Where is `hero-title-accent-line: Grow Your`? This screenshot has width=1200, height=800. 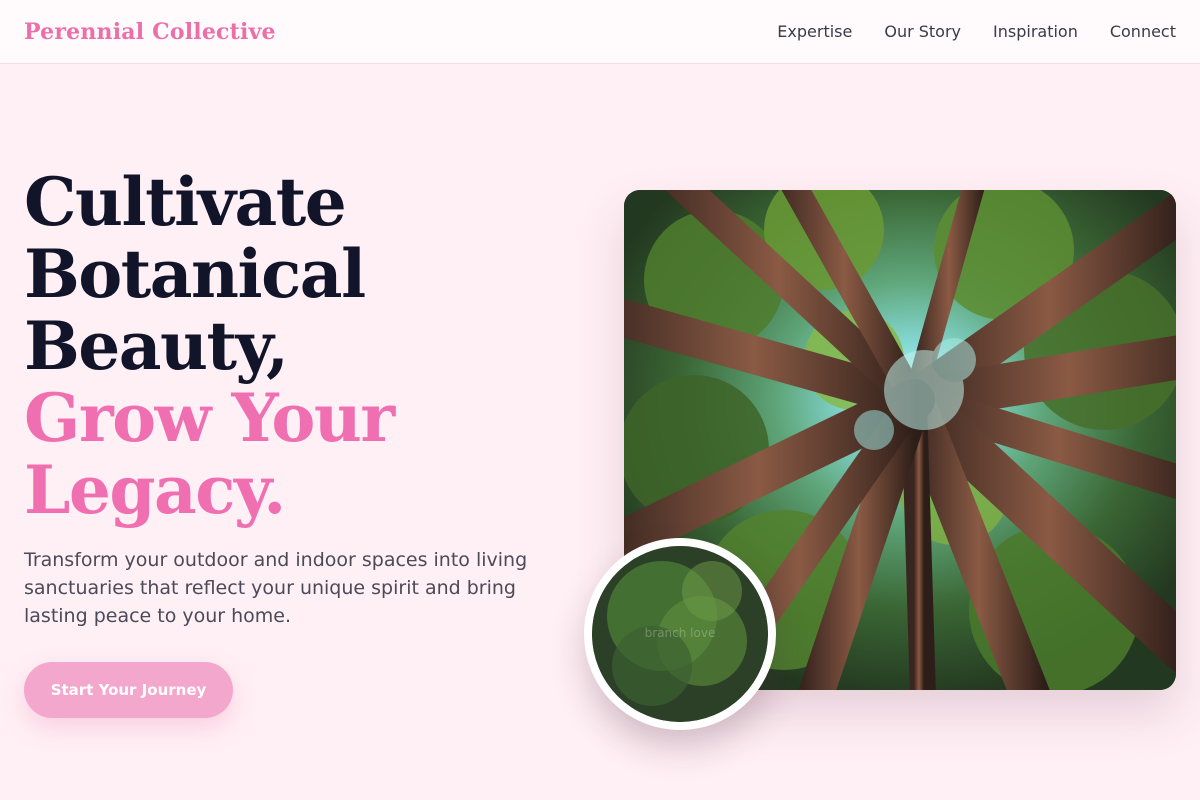
hero-title-accent-line: Grow Your is located at coordinates (209, 418).